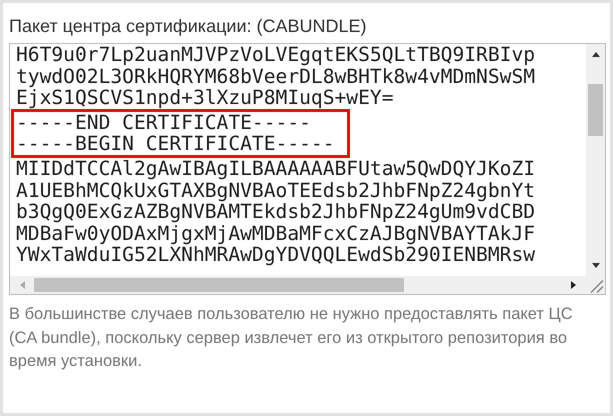 The image size is (613, 416). I want to click on scroll-right-icon, so click(574, 285).